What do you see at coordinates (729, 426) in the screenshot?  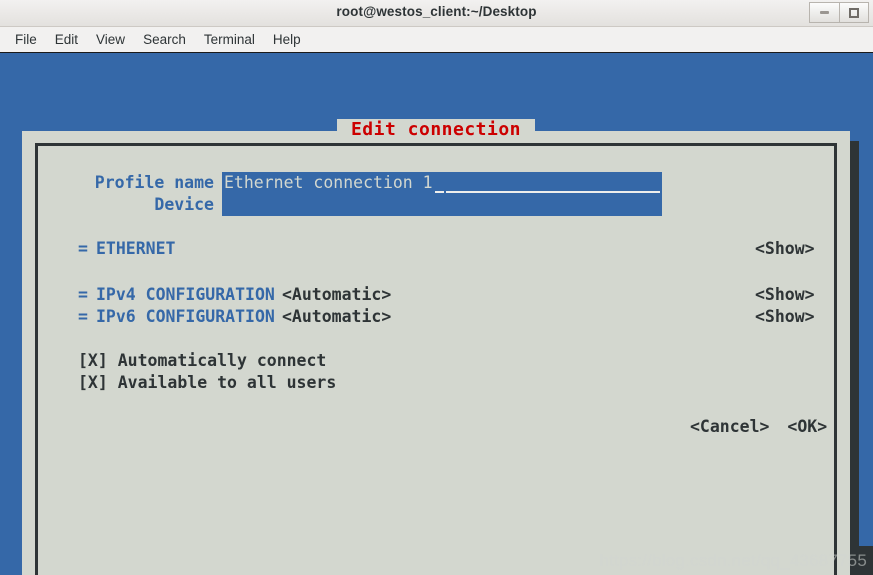 I see `cancel-button: <Cancel>` at bounding box center [729, 426].